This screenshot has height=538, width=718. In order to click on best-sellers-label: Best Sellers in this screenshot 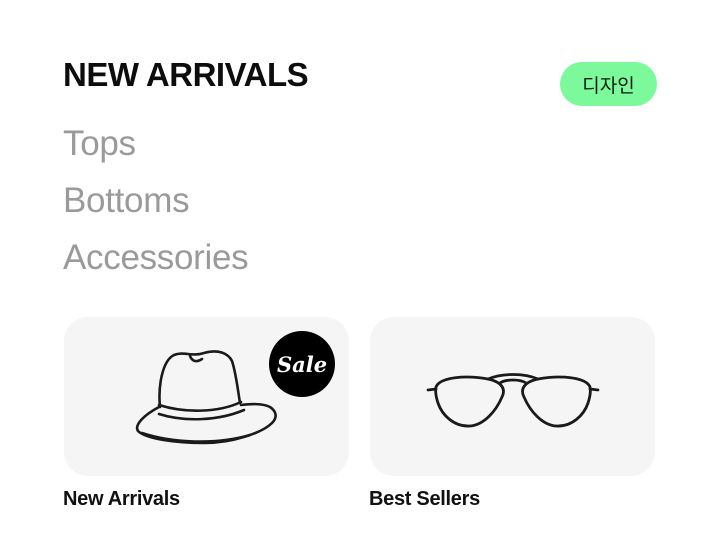, I will do `click(424, 499)`.